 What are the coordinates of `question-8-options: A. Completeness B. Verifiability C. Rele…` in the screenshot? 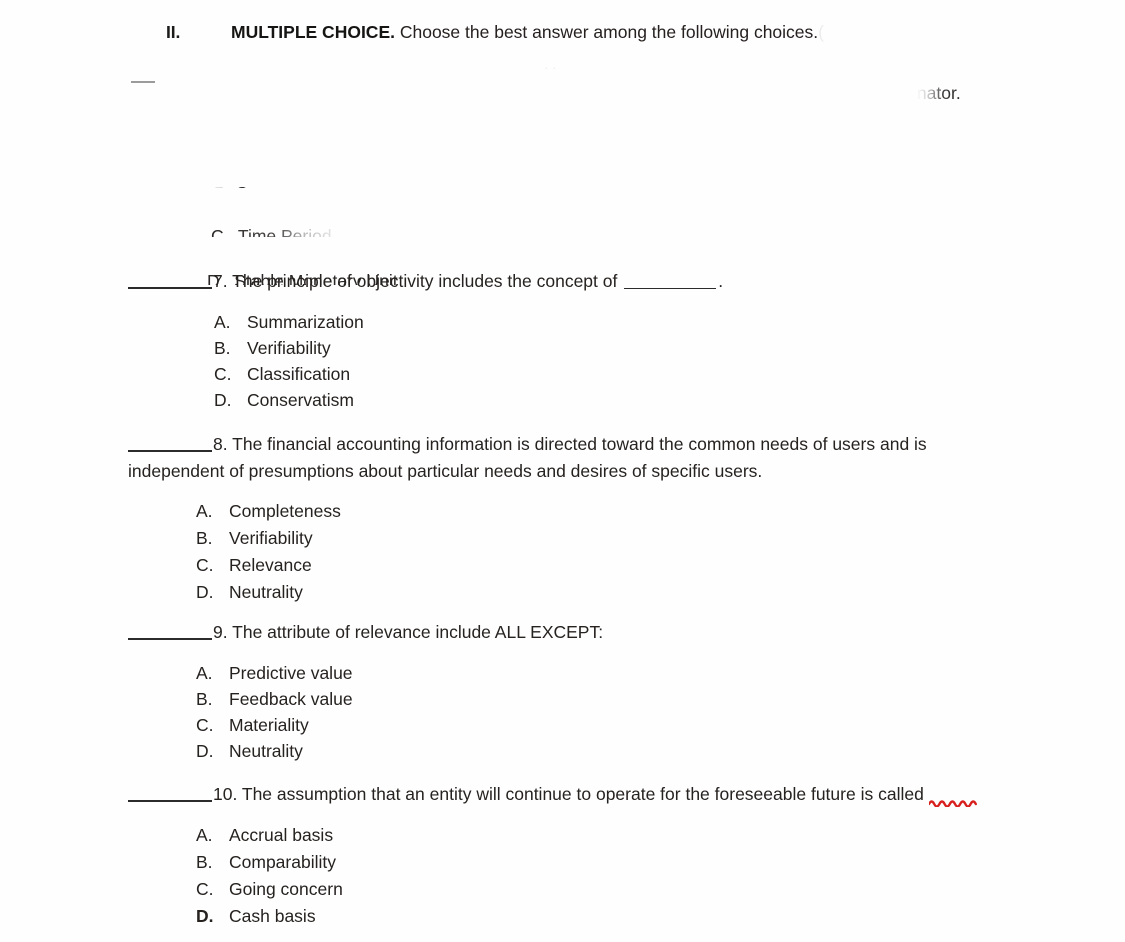 It's located at (268, 555).